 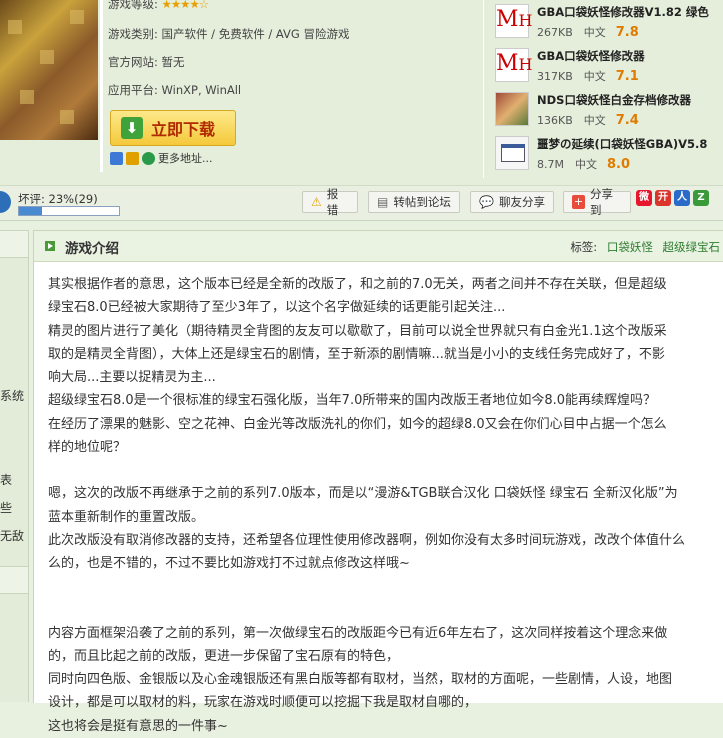 What do you see at coordinates (588, 76) in the screenshot?
I see `related-meta: 317KB 中文 7.1` at bounding box center [588, 76].